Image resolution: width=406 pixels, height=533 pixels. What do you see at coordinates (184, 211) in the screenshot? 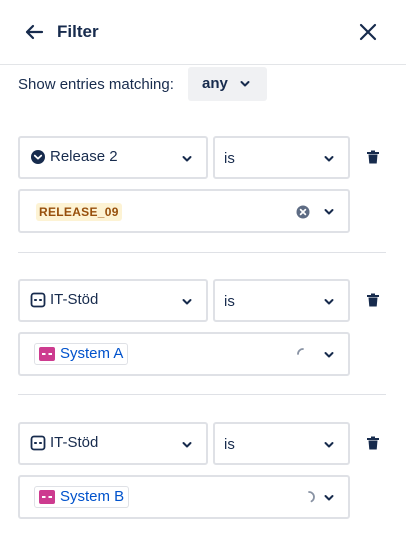
I see `rule-1-value-select: RELEASE_09` at bounding box center [184, 211].